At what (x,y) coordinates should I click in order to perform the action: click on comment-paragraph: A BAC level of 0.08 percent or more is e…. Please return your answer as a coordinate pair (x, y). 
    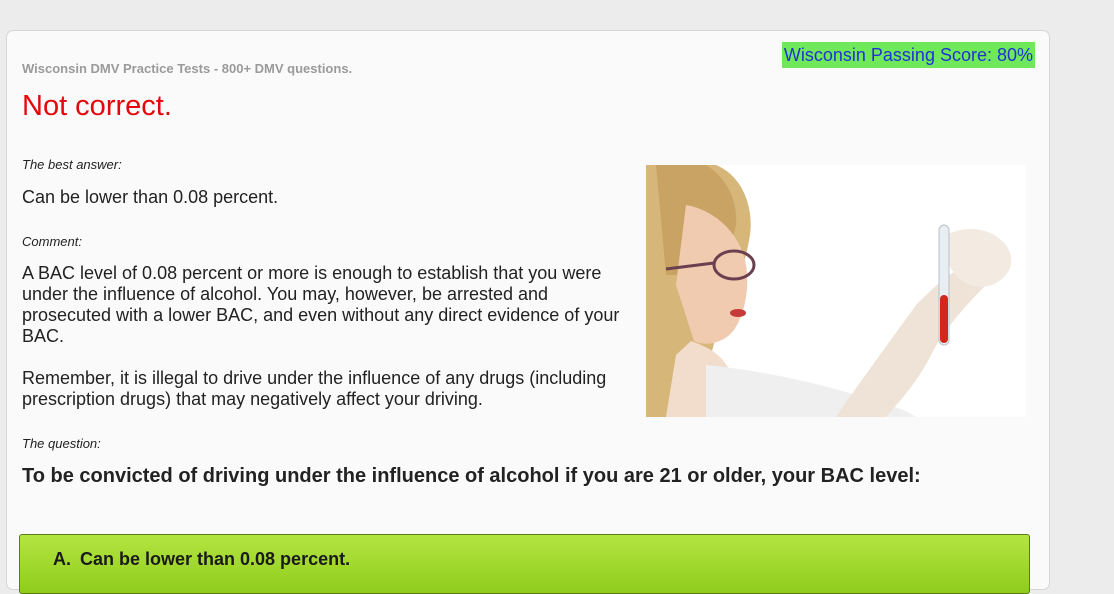
    Looking at the image, I should click on (321, 304).